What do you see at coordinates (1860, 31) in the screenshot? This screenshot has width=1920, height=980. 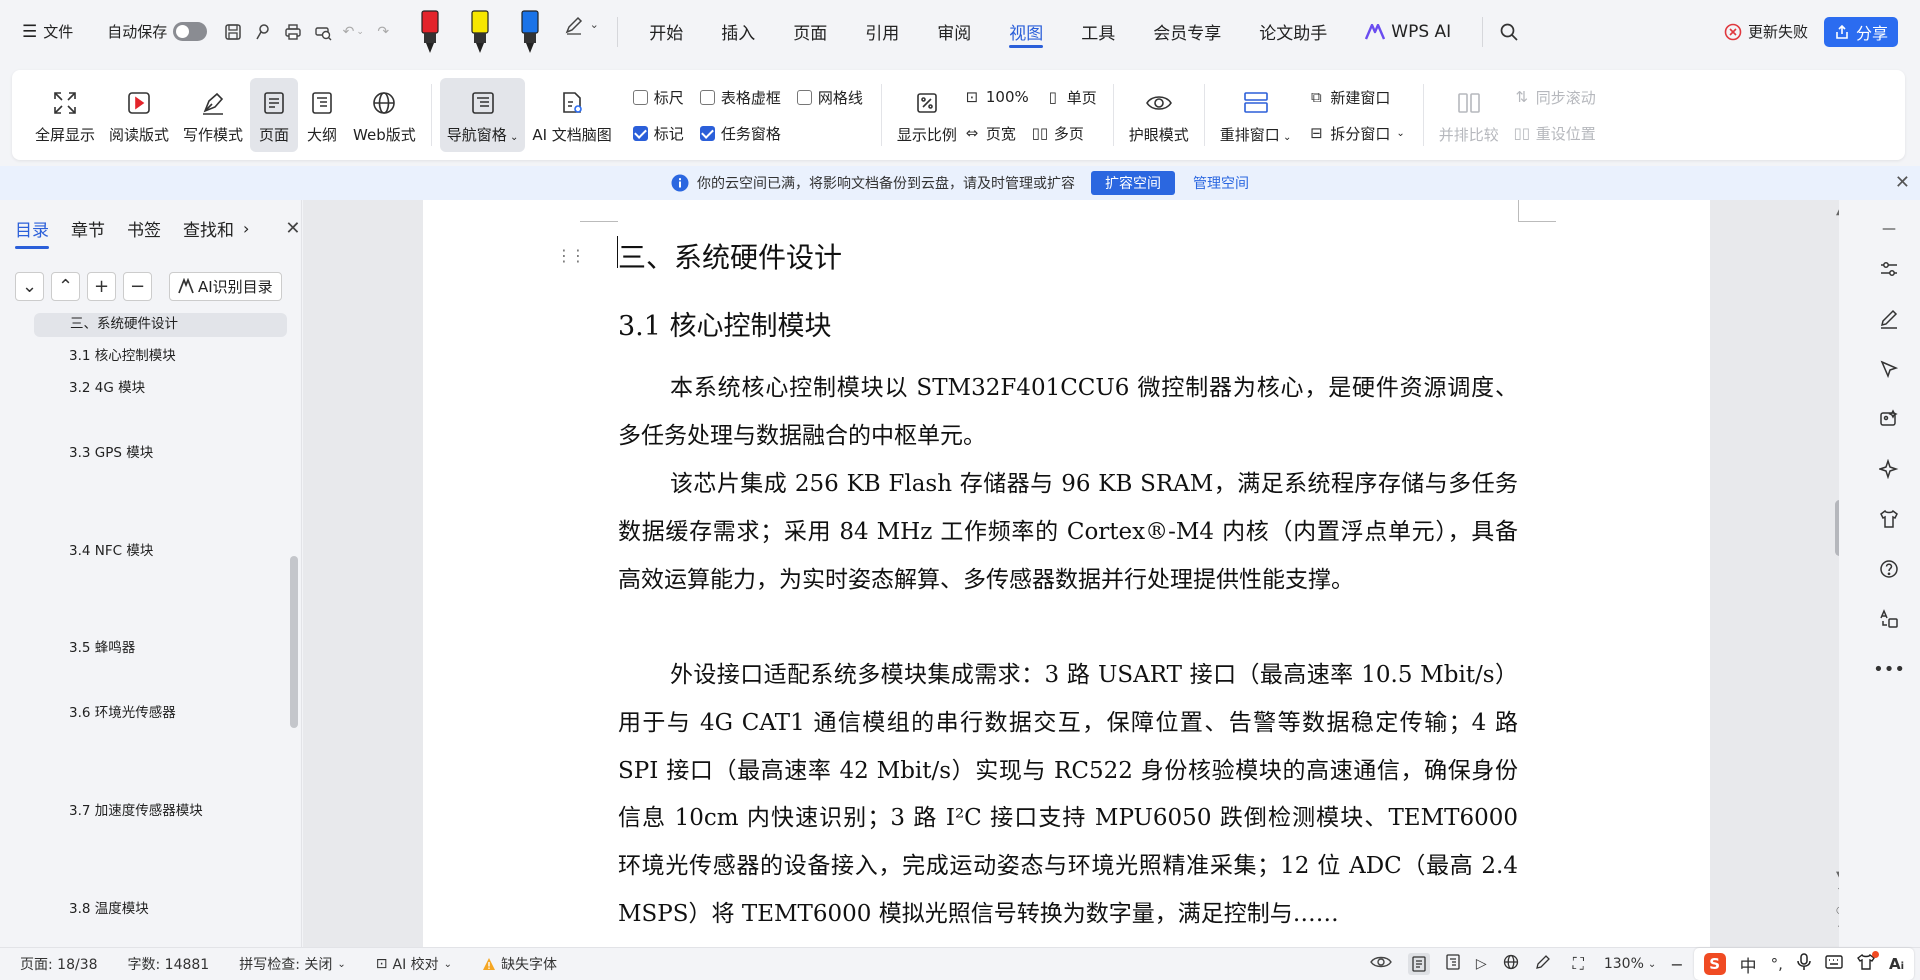 I see `share-button: 分享` at bounding box center [1860, 31].